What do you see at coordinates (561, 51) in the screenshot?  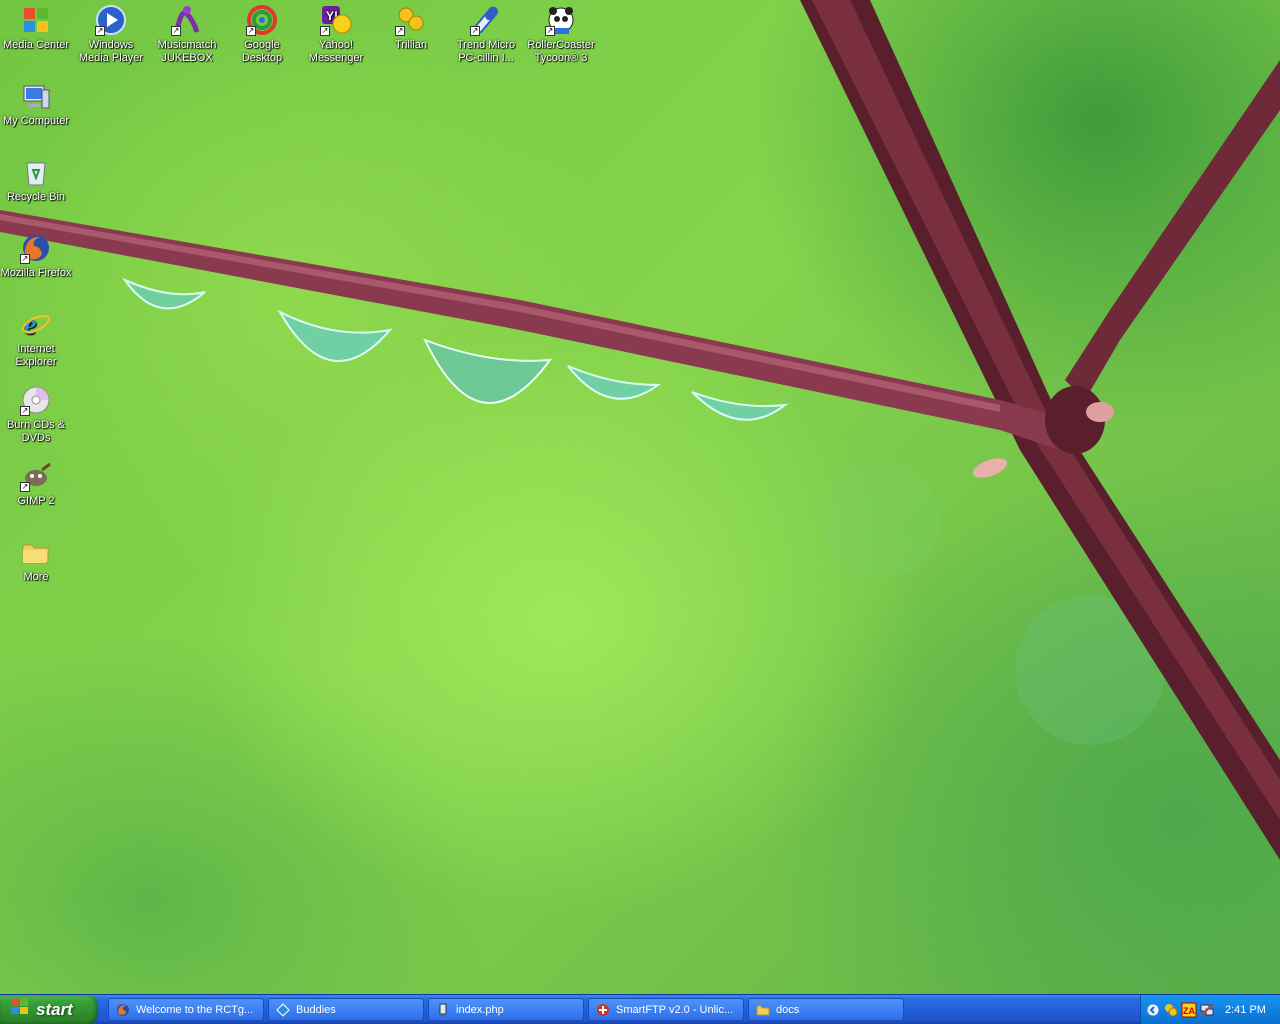 I see `icon-label: RollerCoaster Tycoon® 3` at bounding box center [561, 51].